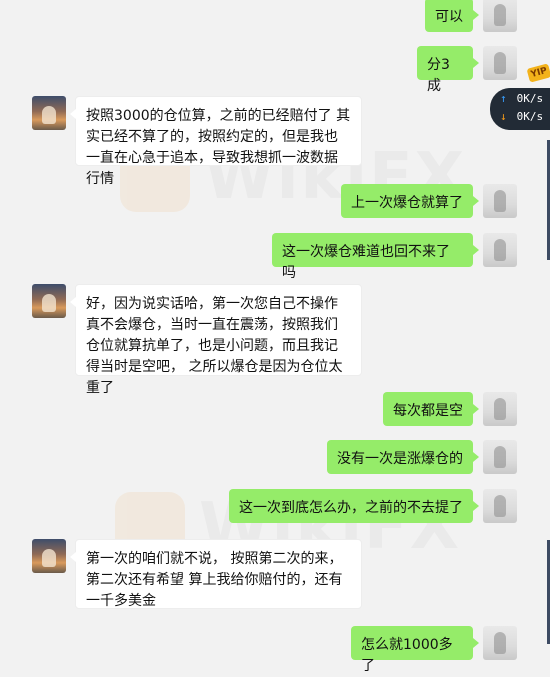 Image resolution: width=550 pixels, height=677 pixels. Describe the element at coordinates (407, 655) in the screenshot. I see `message-text: 怎么就1000多了` at that location.